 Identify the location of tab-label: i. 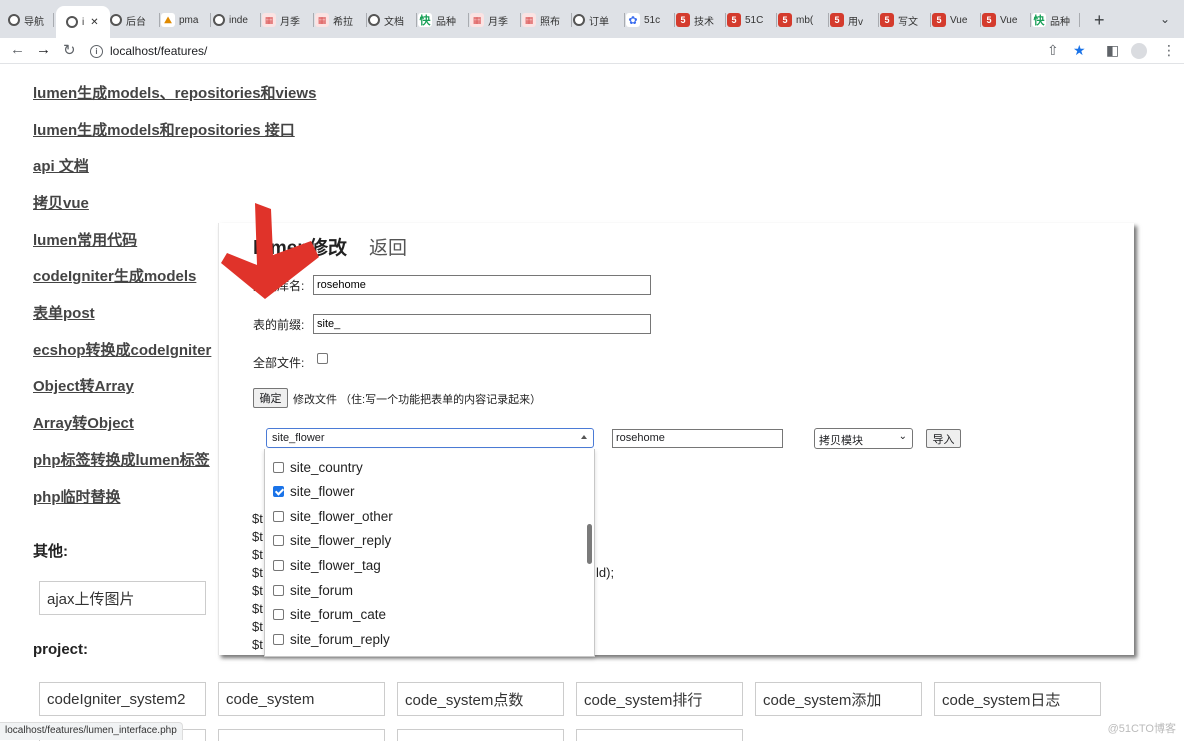
(83, 22).